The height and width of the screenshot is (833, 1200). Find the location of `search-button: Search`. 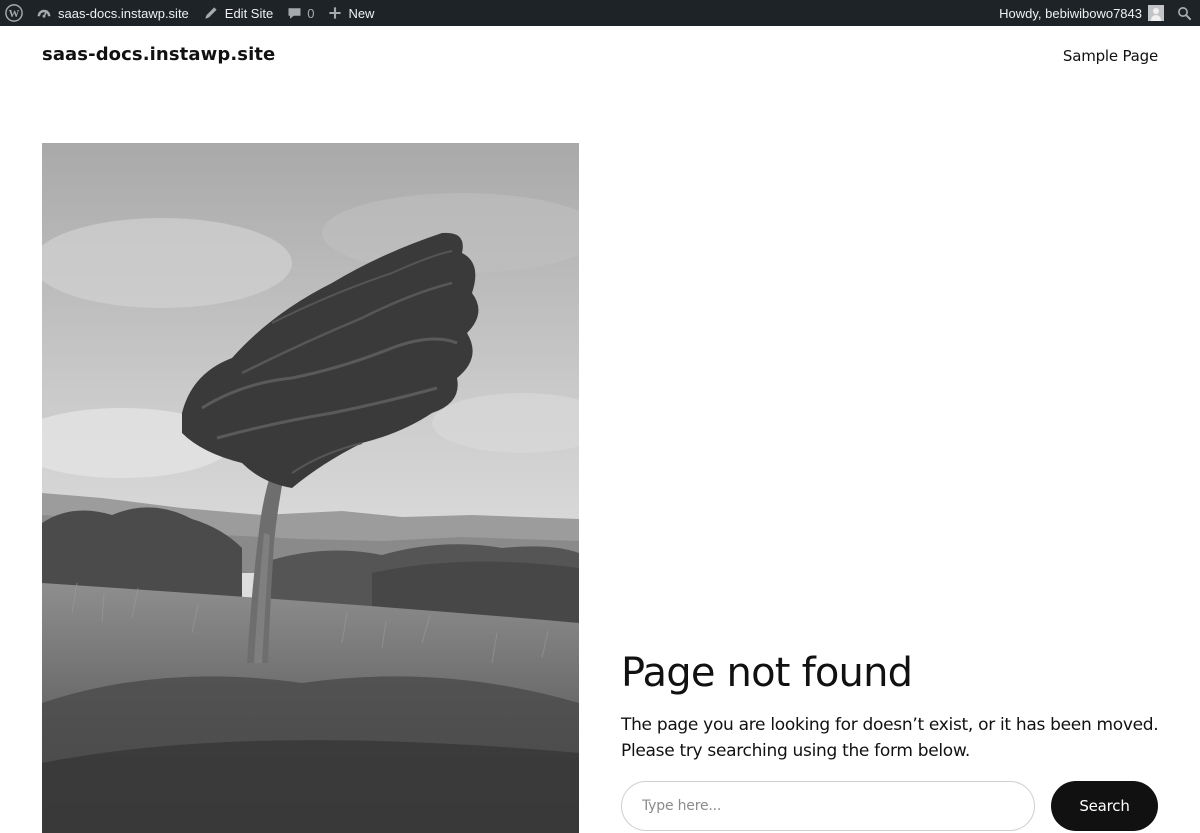

search-button: Search is located at coordinates (1104, 806).